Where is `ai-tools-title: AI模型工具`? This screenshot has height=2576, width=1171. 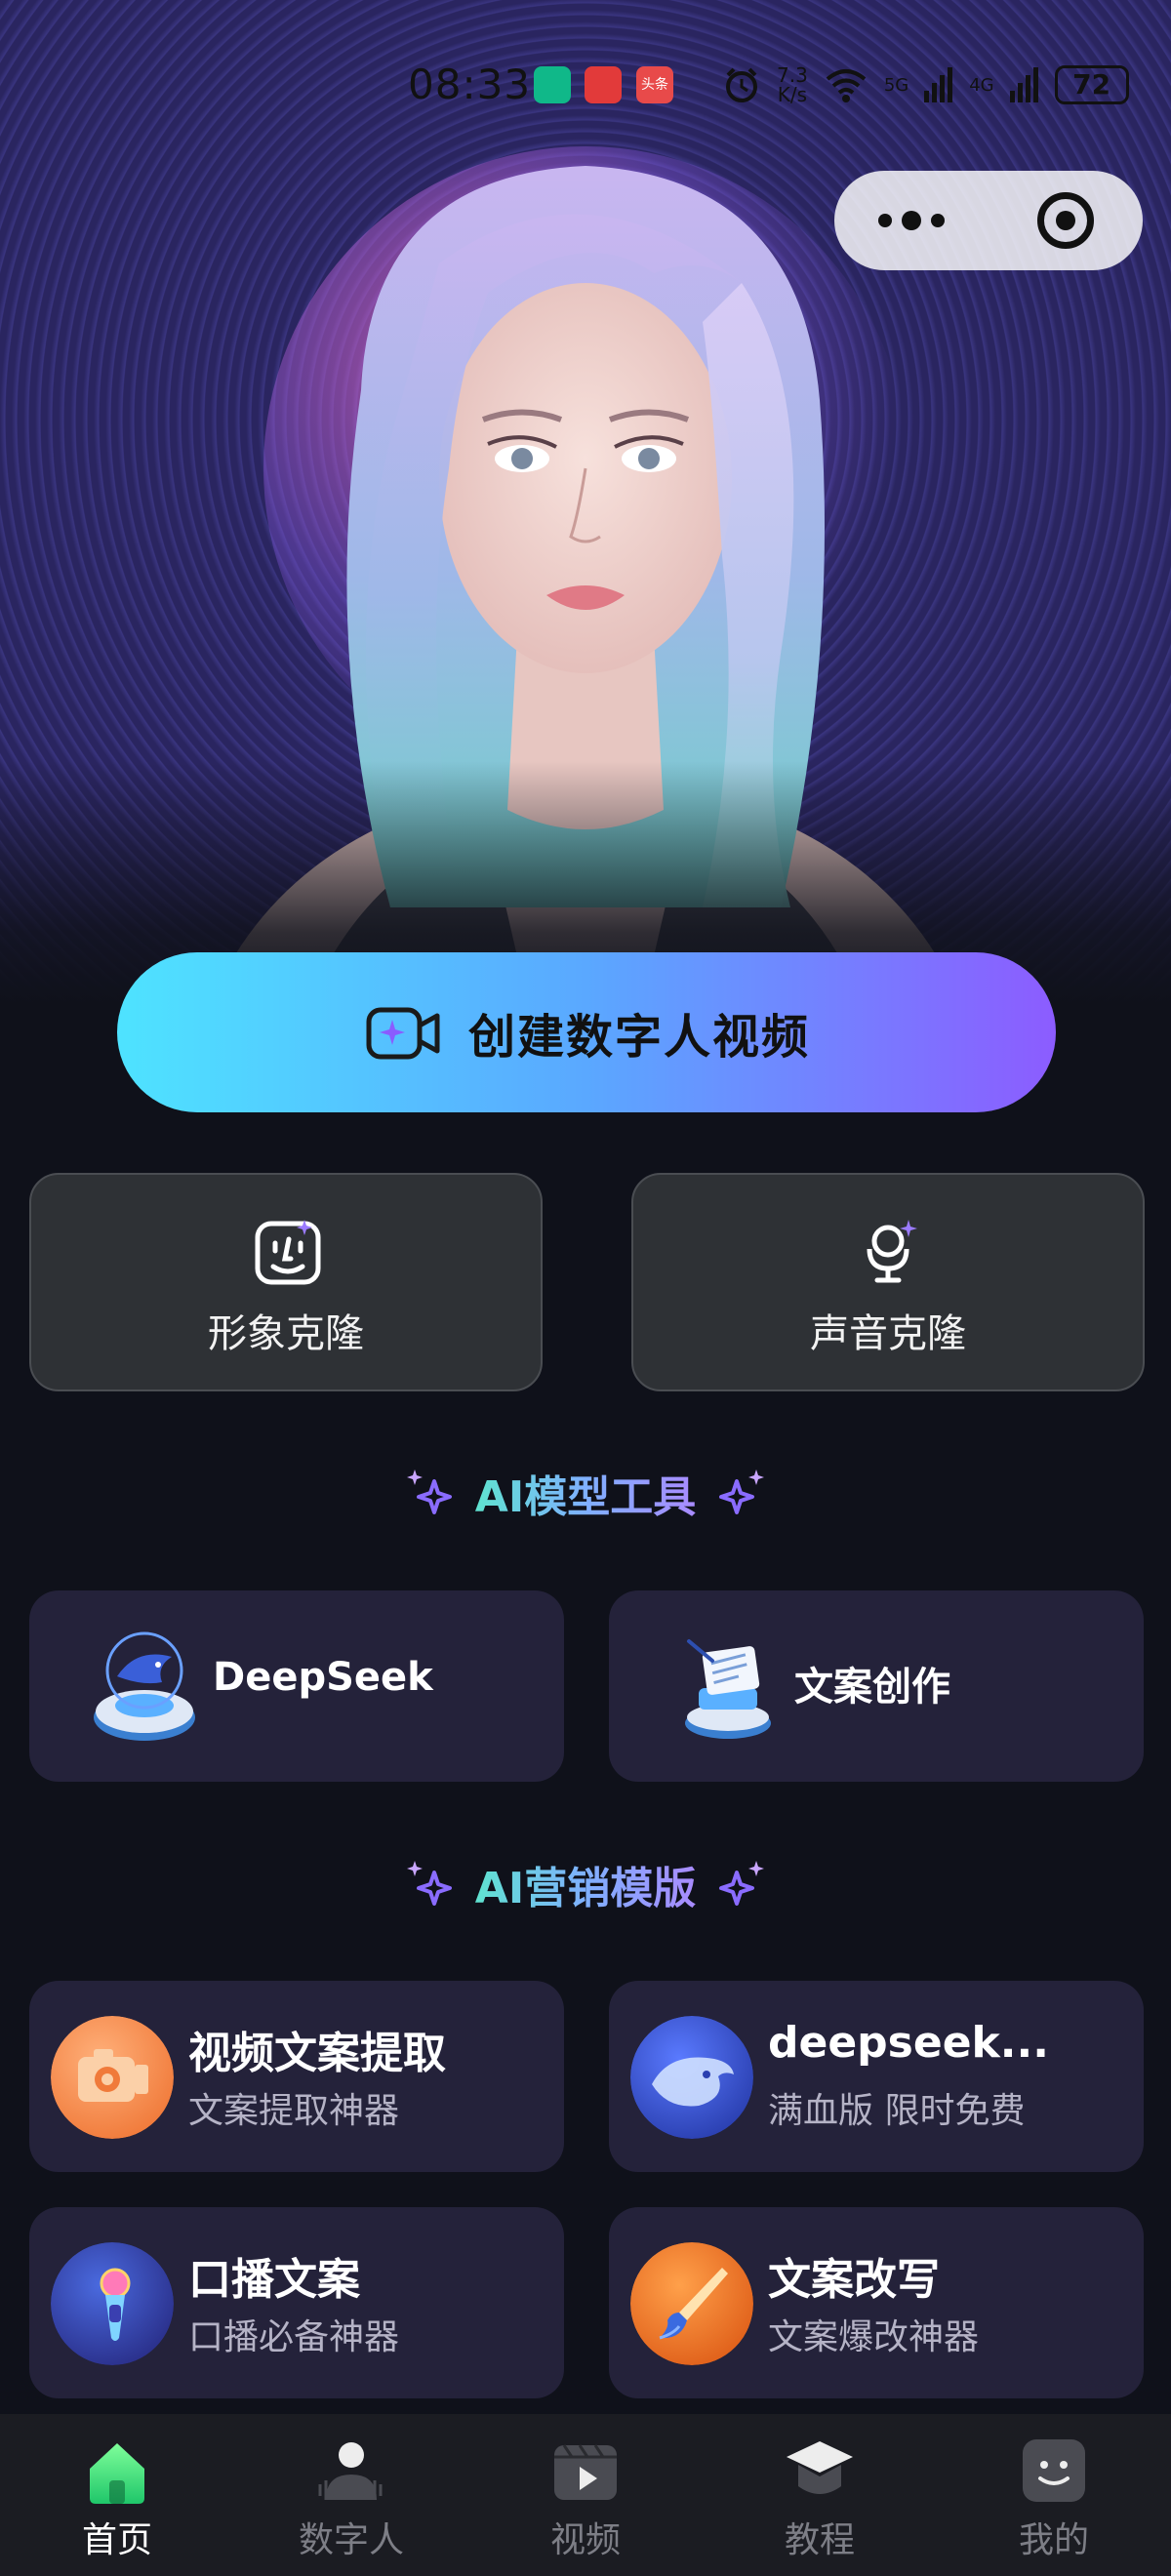 ai-tools-title: AI模型工具 is located at coordinates (585, 1493).